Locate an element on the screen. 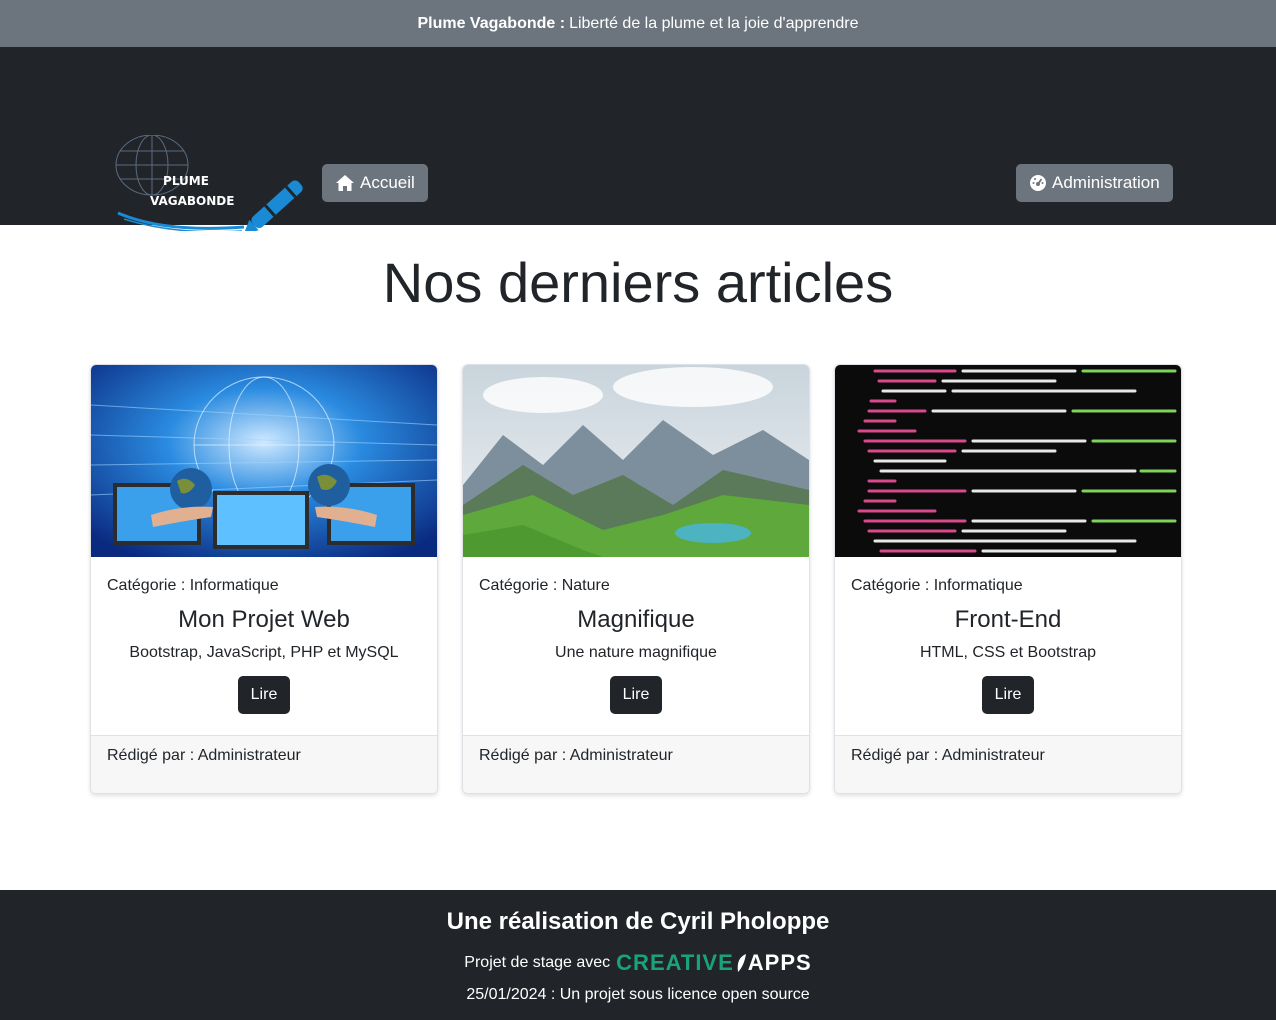 This screenshot has width=1276, height=1020. card-category: Catégorie : Nature is located at coordinates (544, 585).